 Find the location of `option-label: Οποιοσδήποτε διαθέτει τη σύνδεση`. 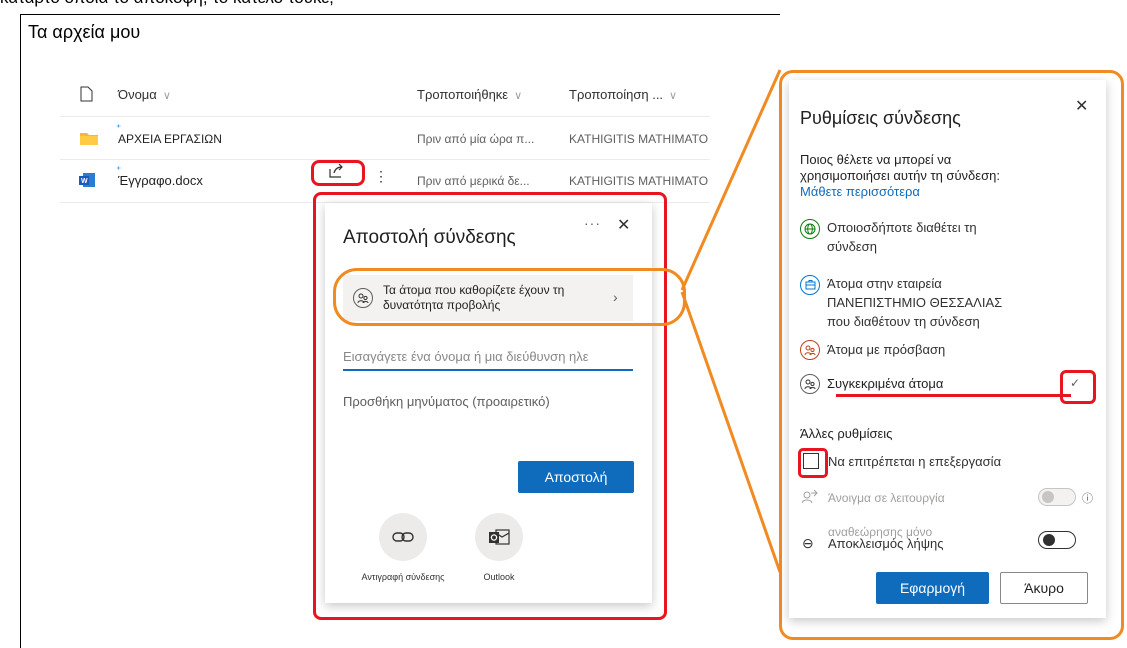

option-label: Οποιοσδήποτε διαθέτει τη σύνδεση is located at coordinates (902, 237).